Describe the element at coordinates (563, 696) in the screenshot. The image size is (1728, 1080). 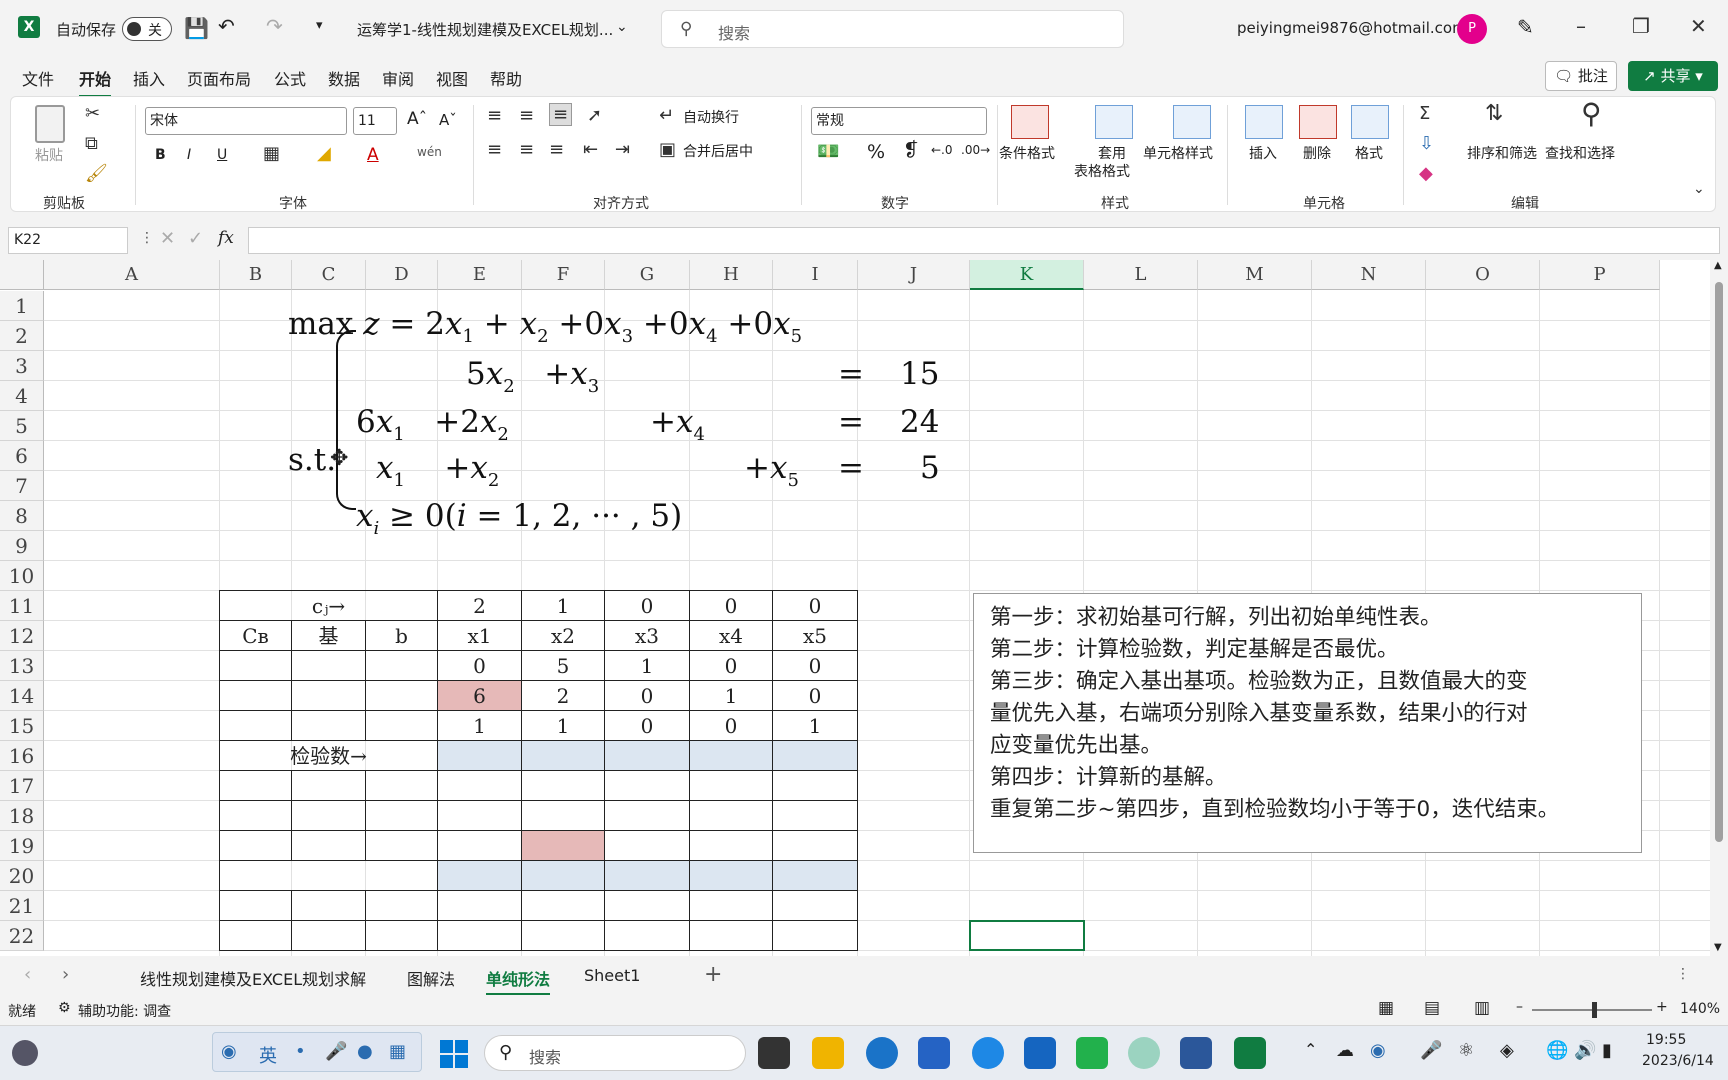
I see `coef-cell: 2` at that location.